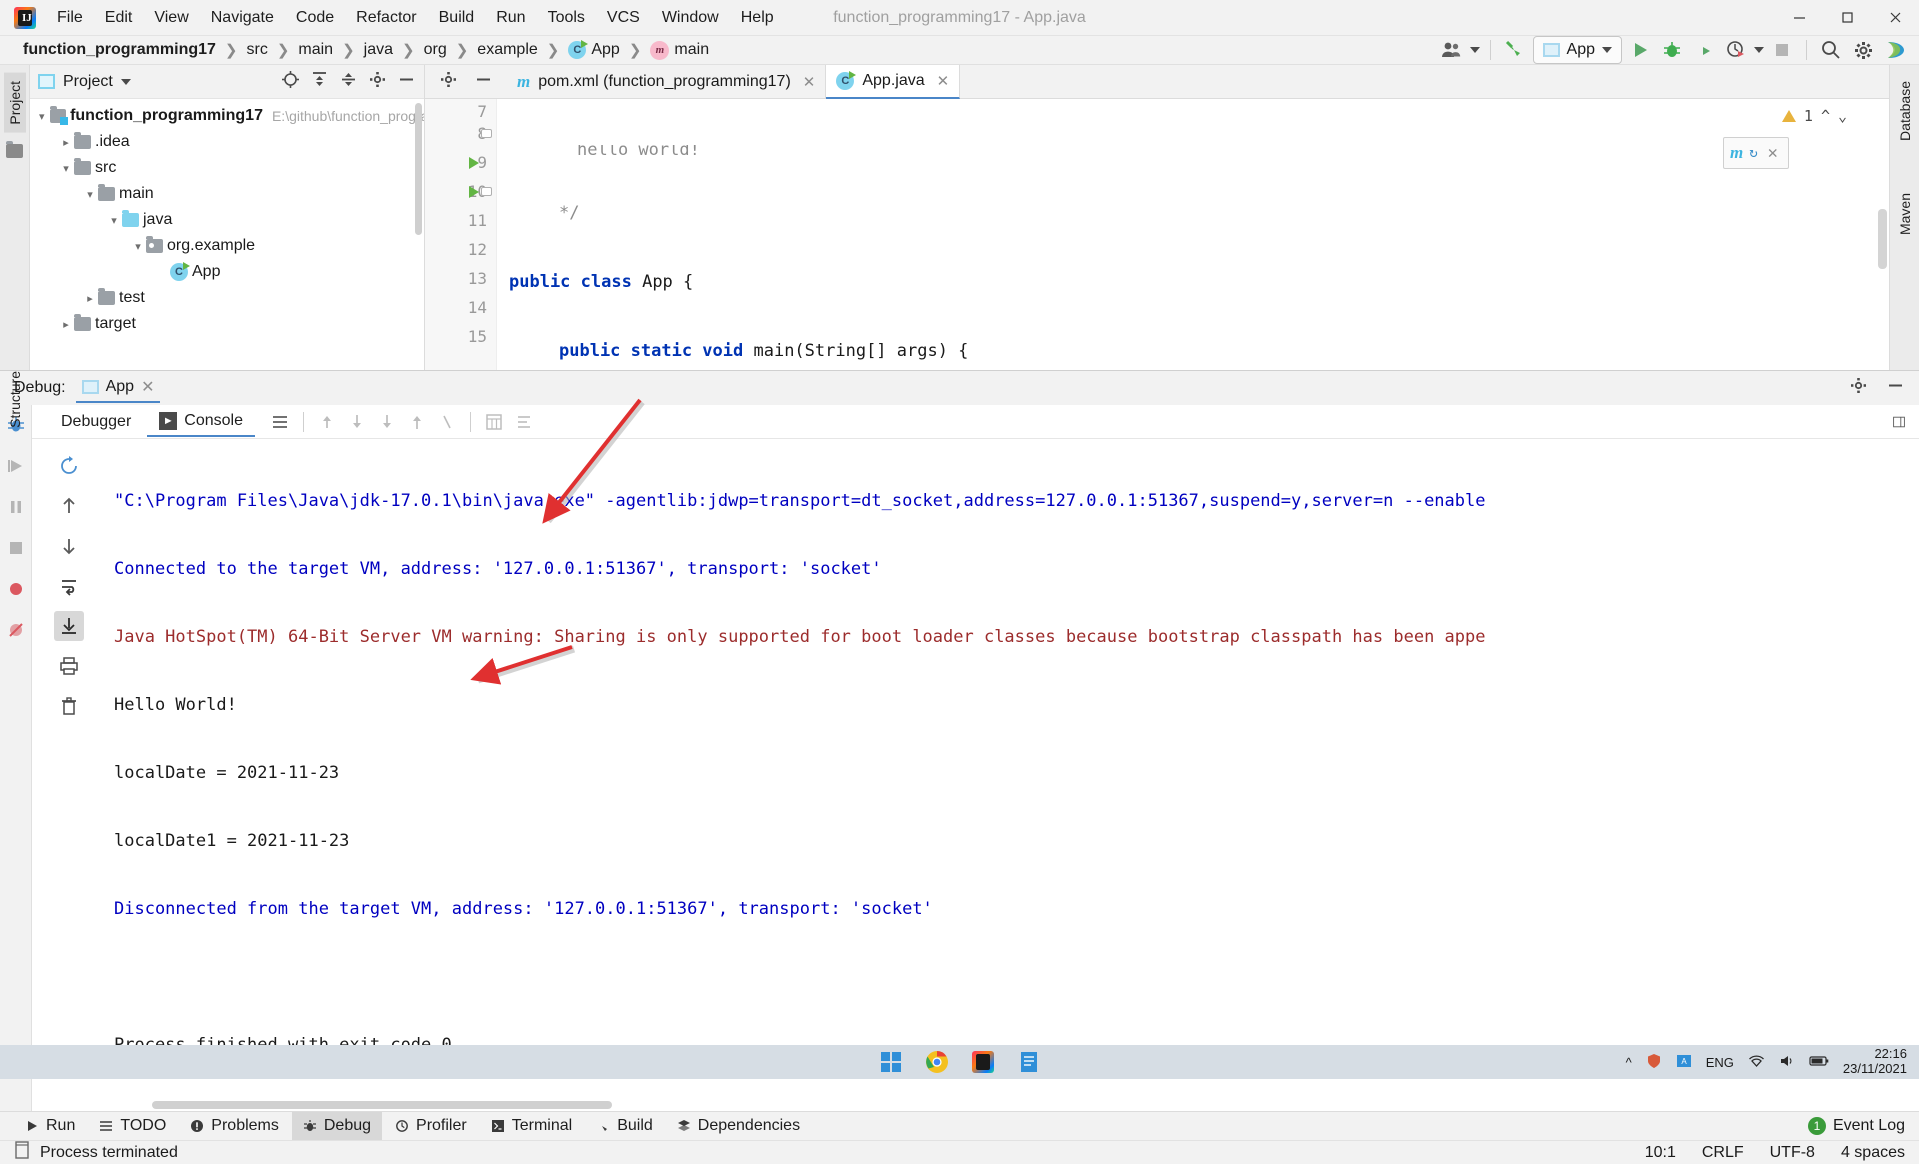 This screenshot has height=1164, width=1919. What do you see at coordinates (1672, 50) in the screenshot?
I see `debug-icon` at bounding box center [1672, 50].